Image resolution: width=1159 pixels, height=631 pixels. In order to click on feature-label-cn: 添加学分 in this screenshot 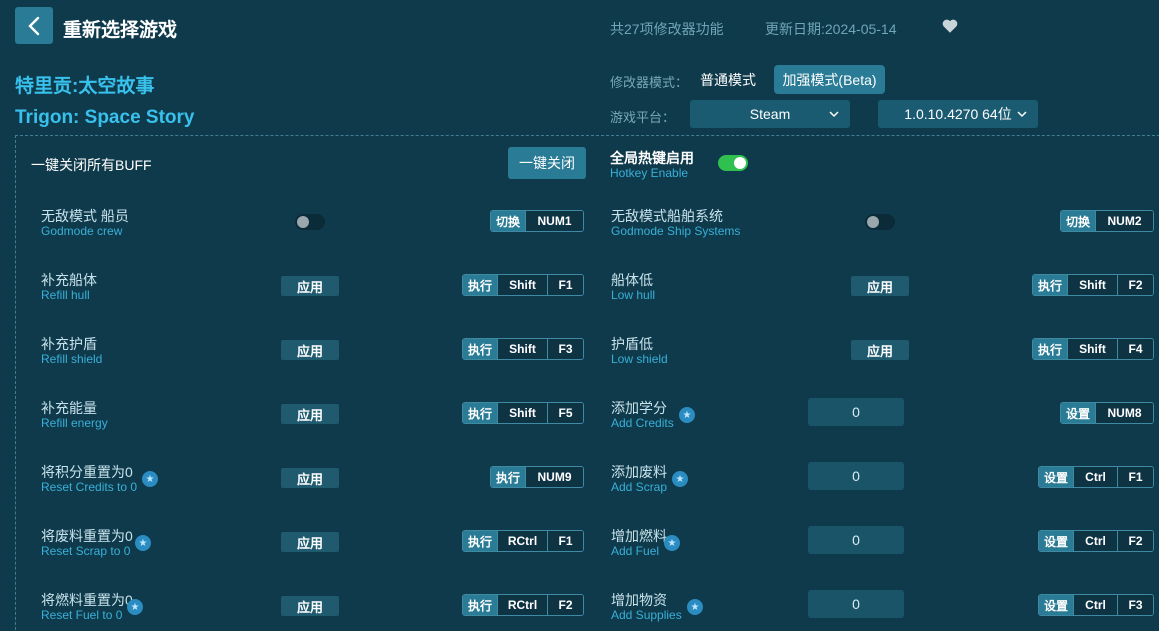, I will do `click(639, 408)`.